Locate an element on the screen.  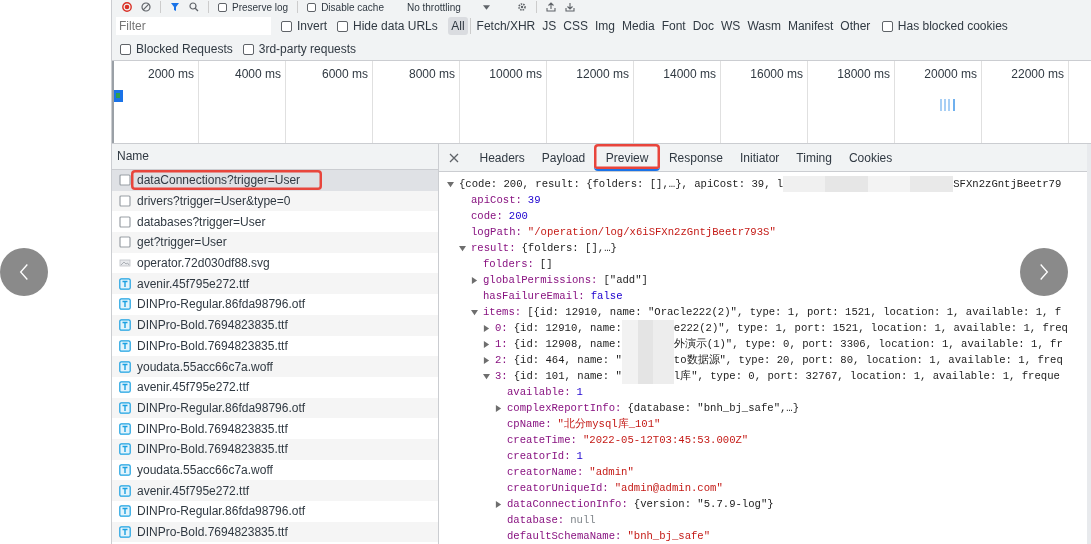
property-value: "bnh_bj_safe" is located at coordinates (669, 536).